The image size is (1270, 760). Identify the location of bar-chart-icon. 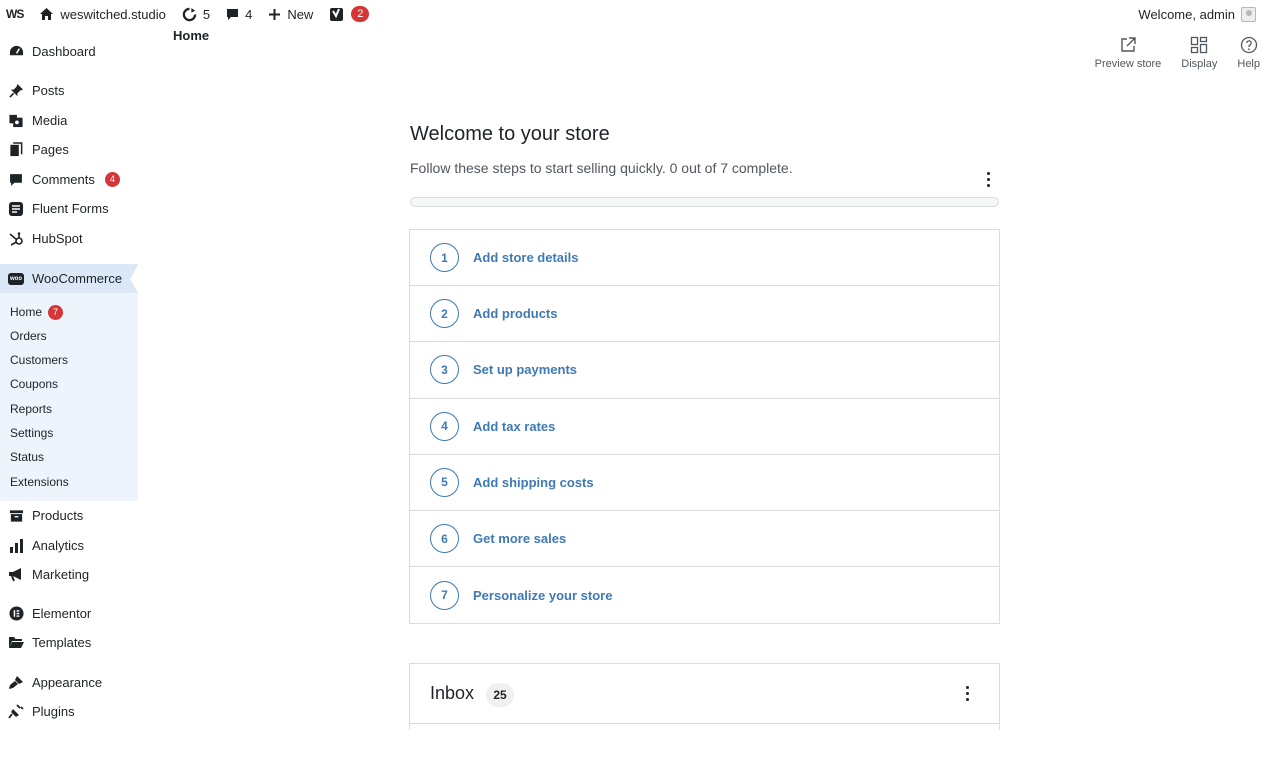
(16, 546).